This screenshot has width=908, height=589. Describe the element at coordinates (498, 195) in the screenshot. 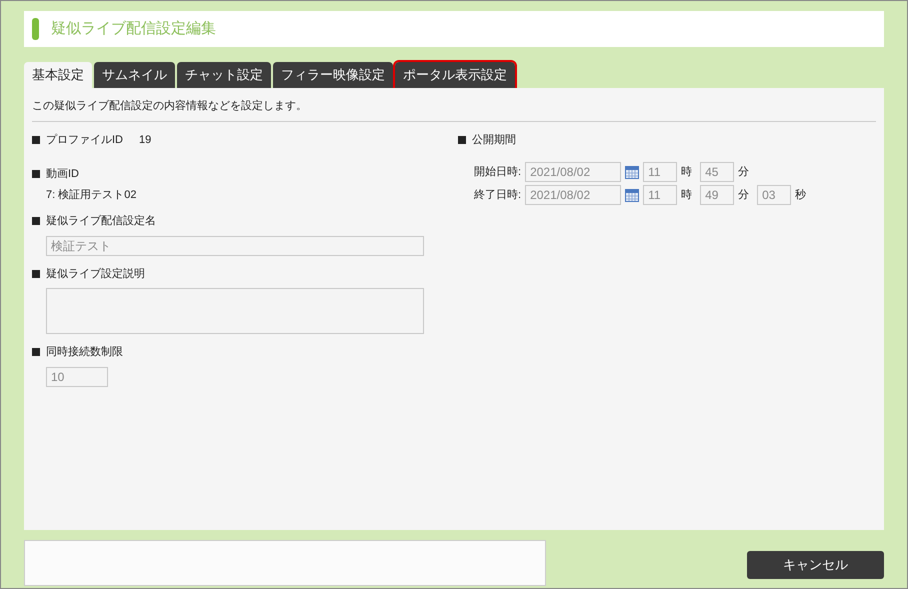

I see `field-label: 終了日時:` at that location.